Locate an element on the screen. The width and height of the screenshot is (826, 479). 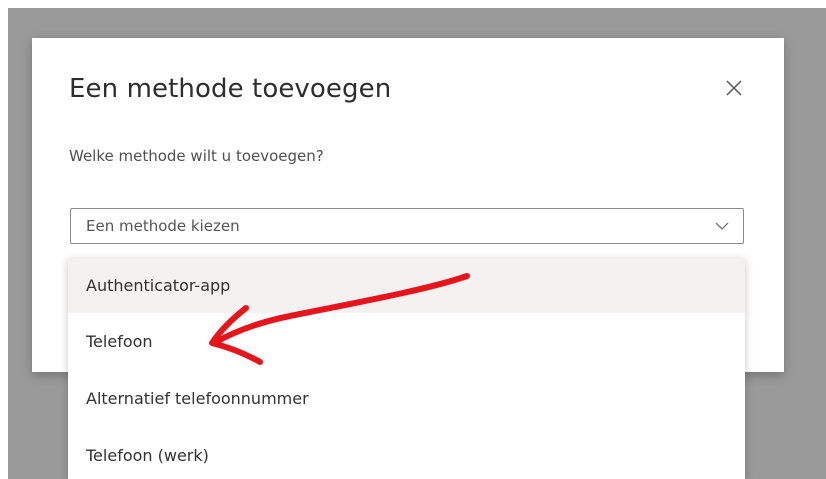
option-authenticator-app: Authenticator-app is located at coordinates (406, 285).